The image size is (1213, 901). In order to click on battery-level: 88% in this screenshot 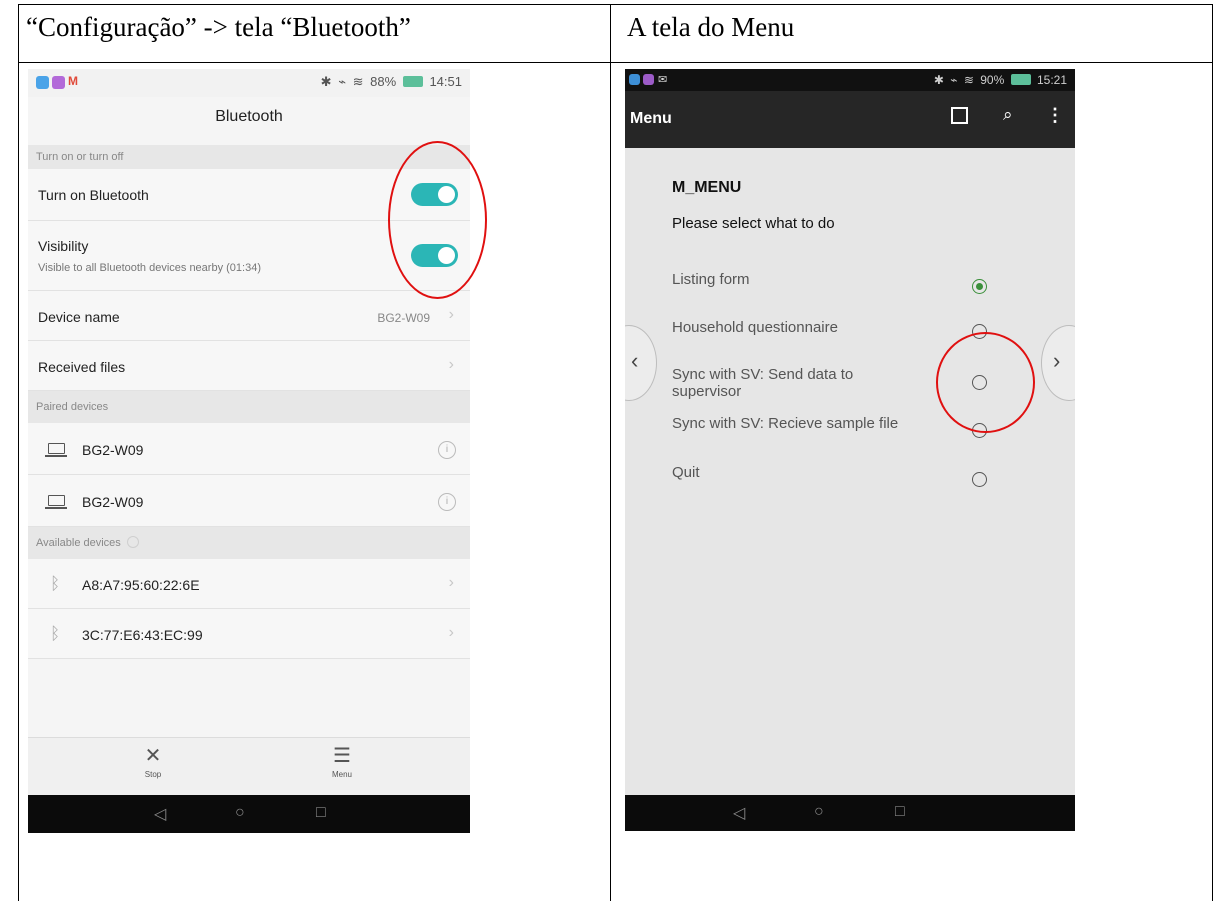, I will do `click(383, 81)`.